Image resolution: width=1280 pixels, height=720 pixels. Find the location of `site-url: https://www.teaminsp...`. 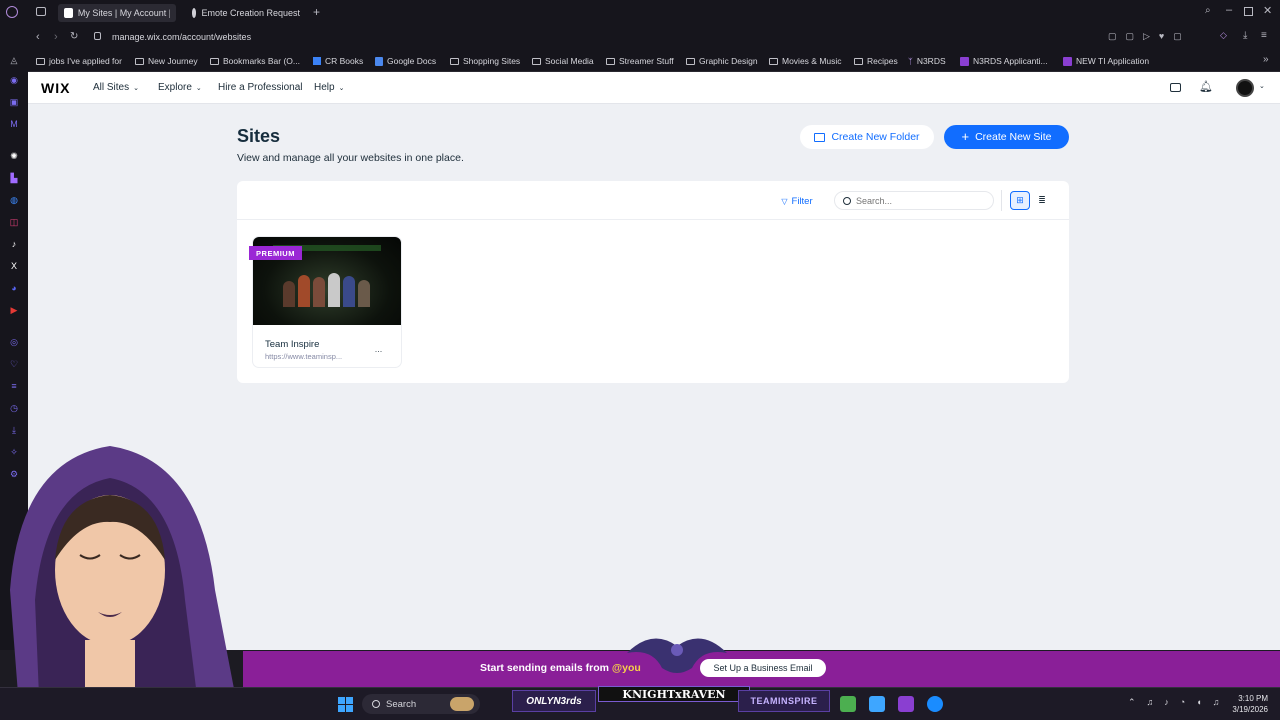

site-url: https://www.teaminsp... is located at coordinates (311, 356).